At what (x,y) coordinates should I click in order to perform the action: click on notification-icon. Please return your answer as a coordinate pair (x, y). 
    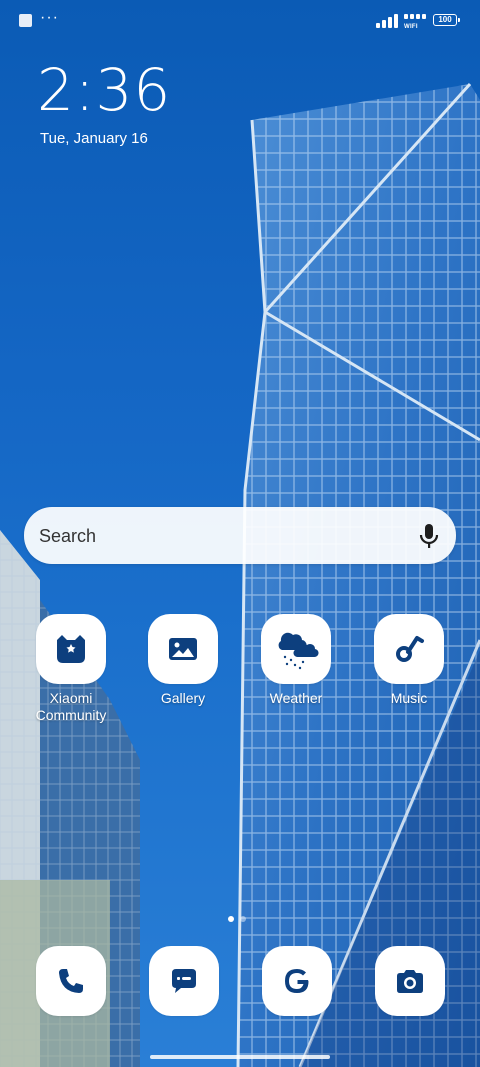
    Looking at the image, I should click on (25, 20).